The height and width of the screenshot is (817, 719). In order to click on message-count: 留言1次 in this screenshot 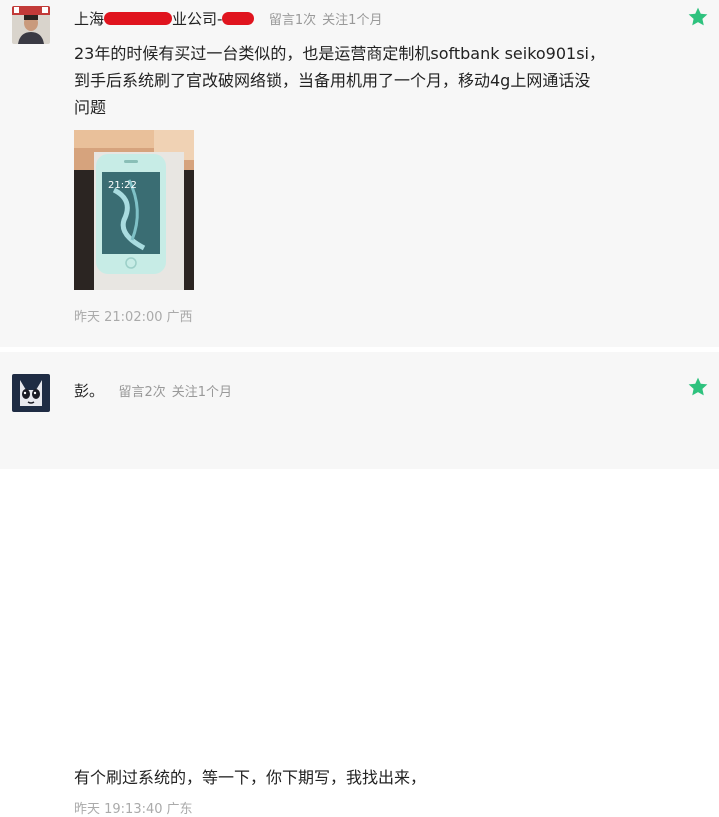, I will do `click(292, 20)`.